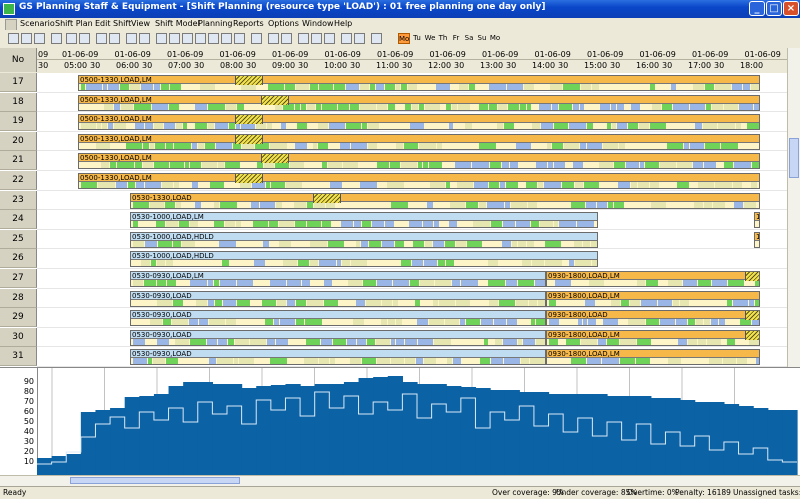 This screenshot has width=800, height=499. I want to click on shift-bar: 0930-1800,LOAD,LM, so click(653, 337).